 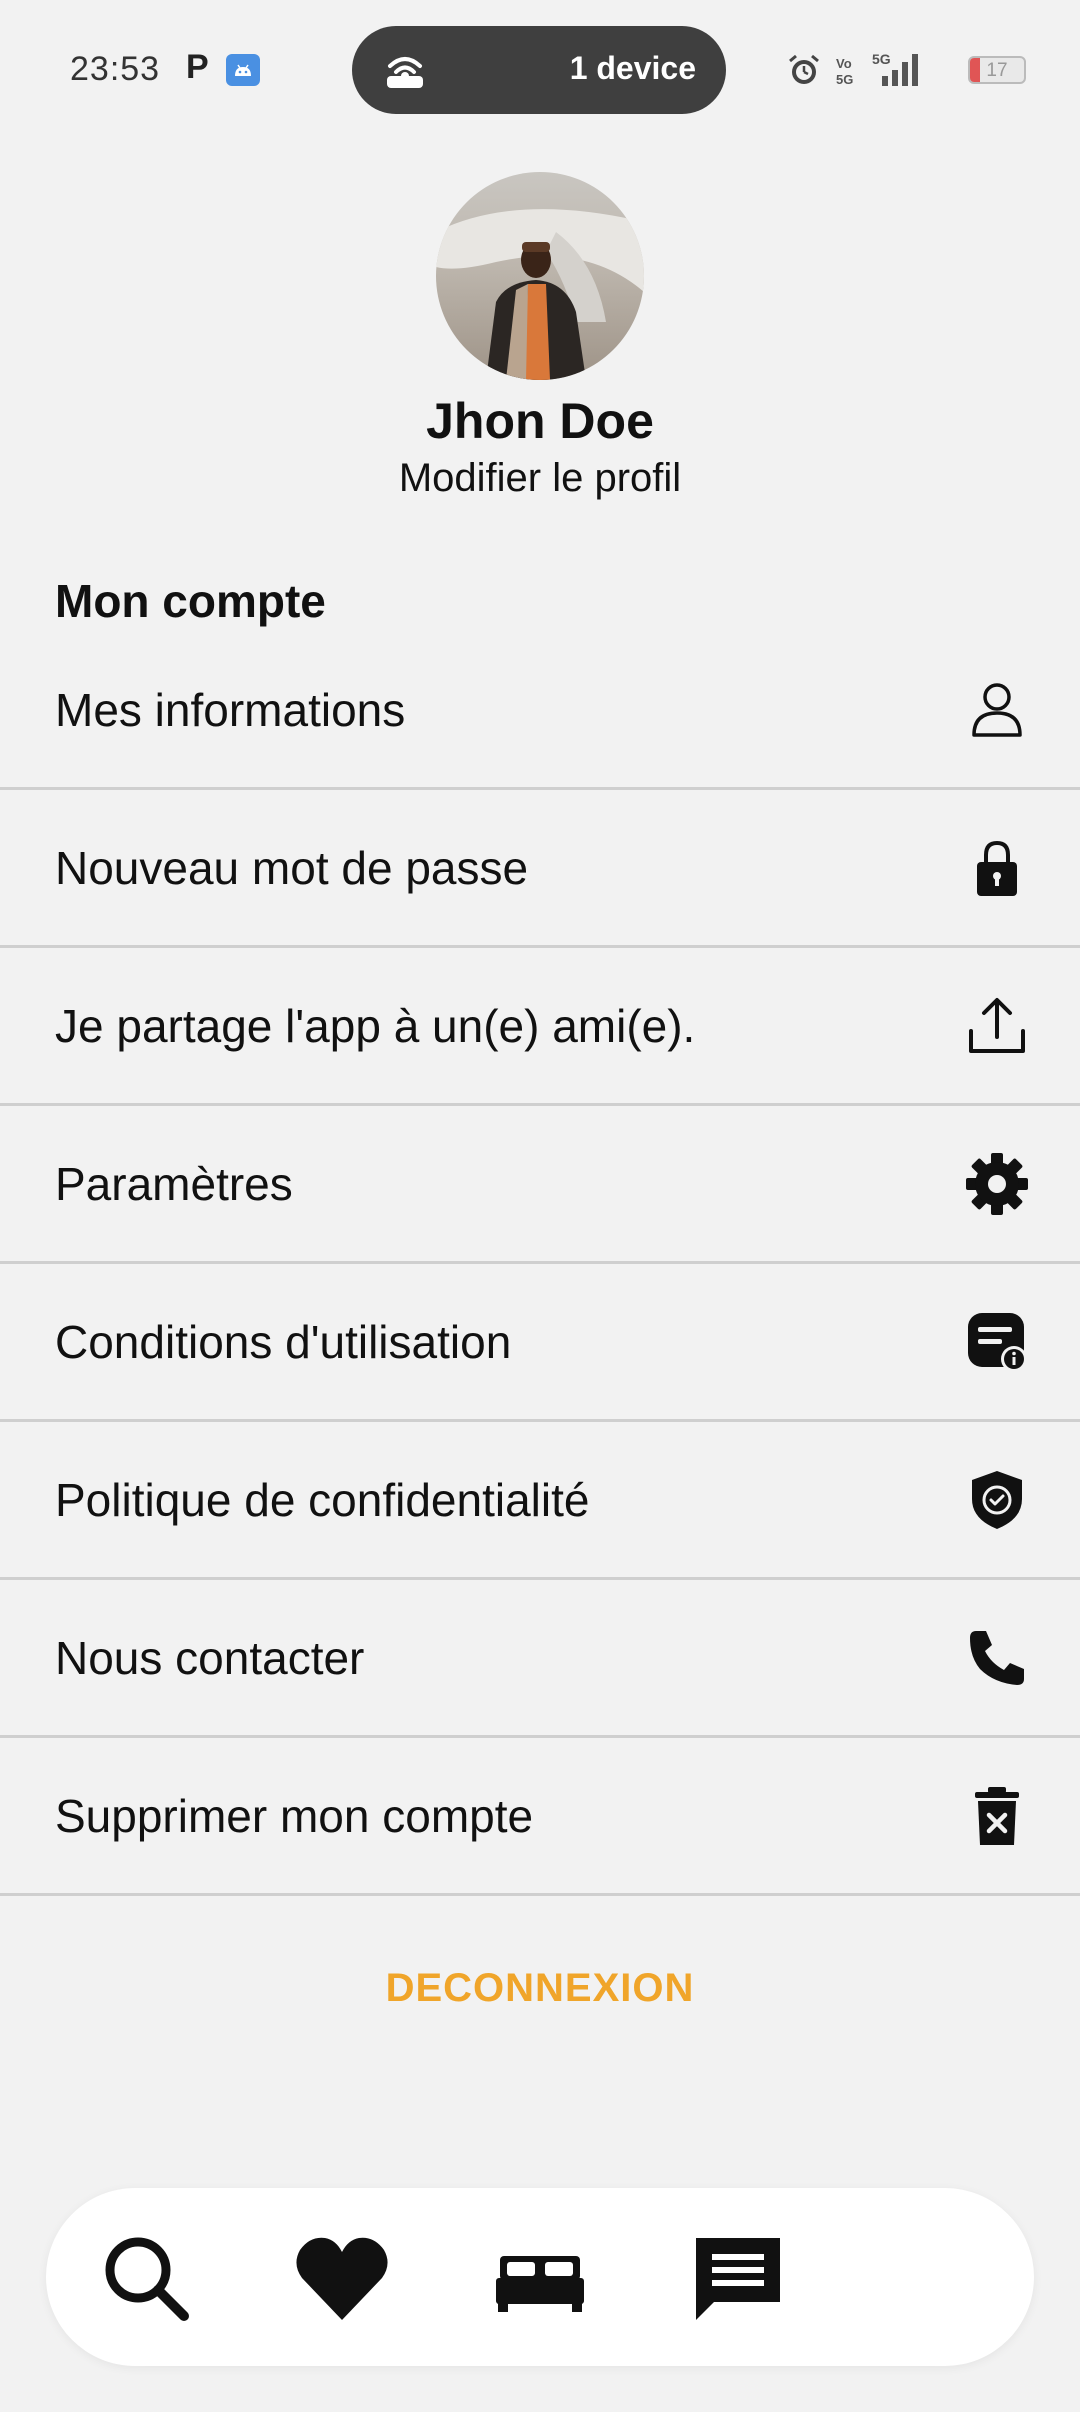 What do you see at coordinates (540, 1343) in the screenshot?
I see `menu-item-terms: Conditions d'utilisation` at bounding box center [540, 1343].